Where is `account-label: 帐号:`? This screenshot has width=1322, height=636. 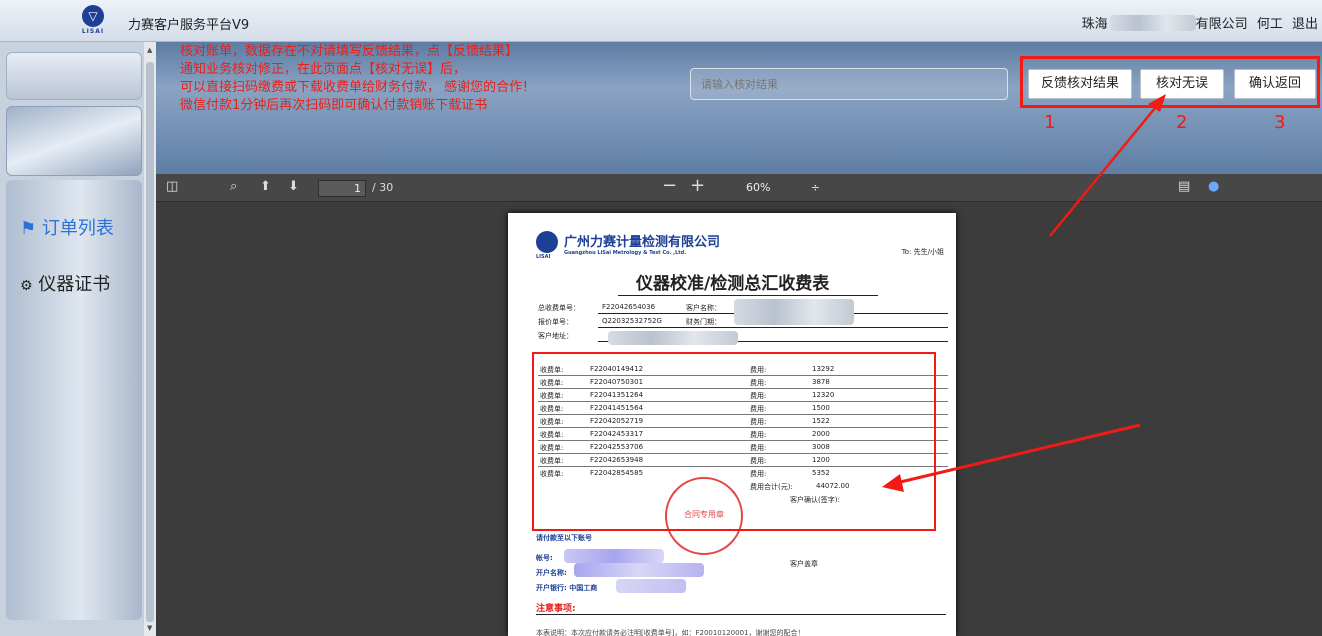 account-label: 帐号: is located at coordinates (544, 558).